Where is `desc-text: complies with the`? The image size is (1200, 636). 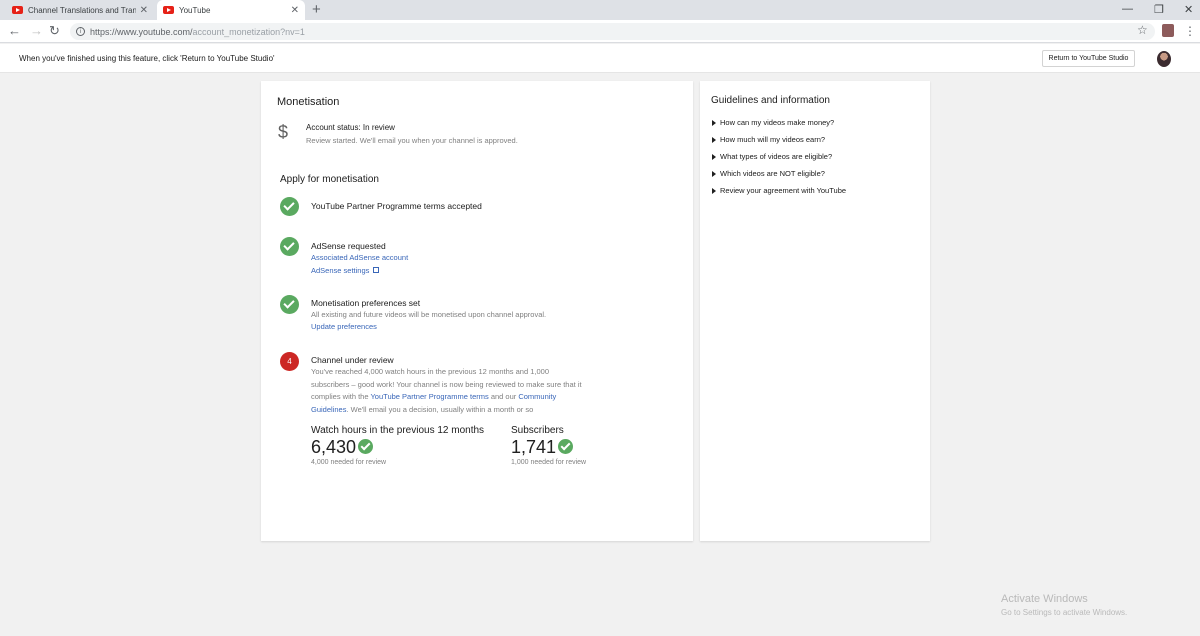 desc-text: complies with the is located at coordinates (341, 396).